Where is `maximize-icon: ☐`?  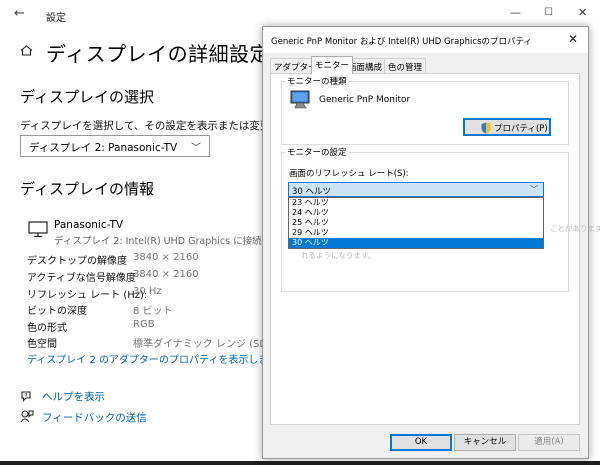 maximize-icon: ☐ is located at coordinates (548, 12).